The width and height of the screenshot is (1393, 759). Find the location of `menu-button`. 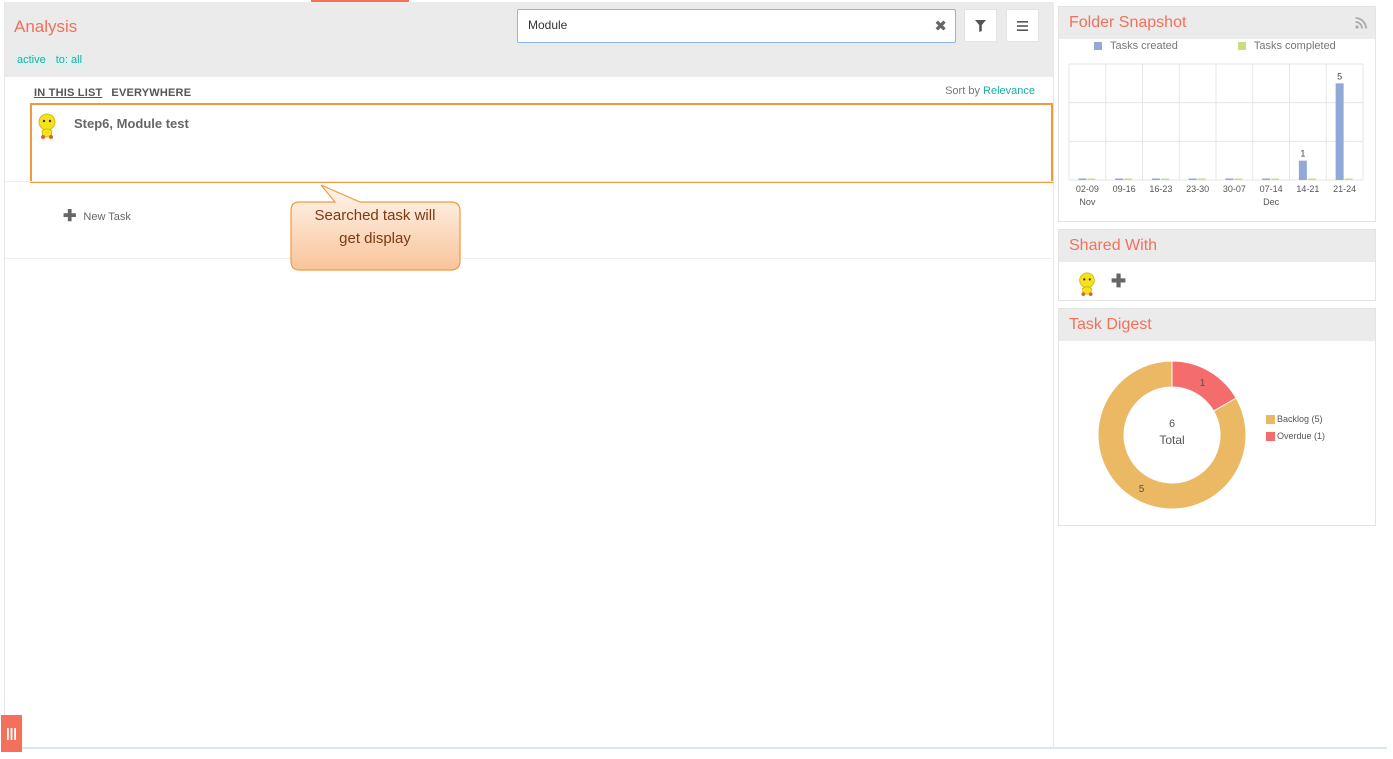

menu-button is located at coordinates (1022, 25).